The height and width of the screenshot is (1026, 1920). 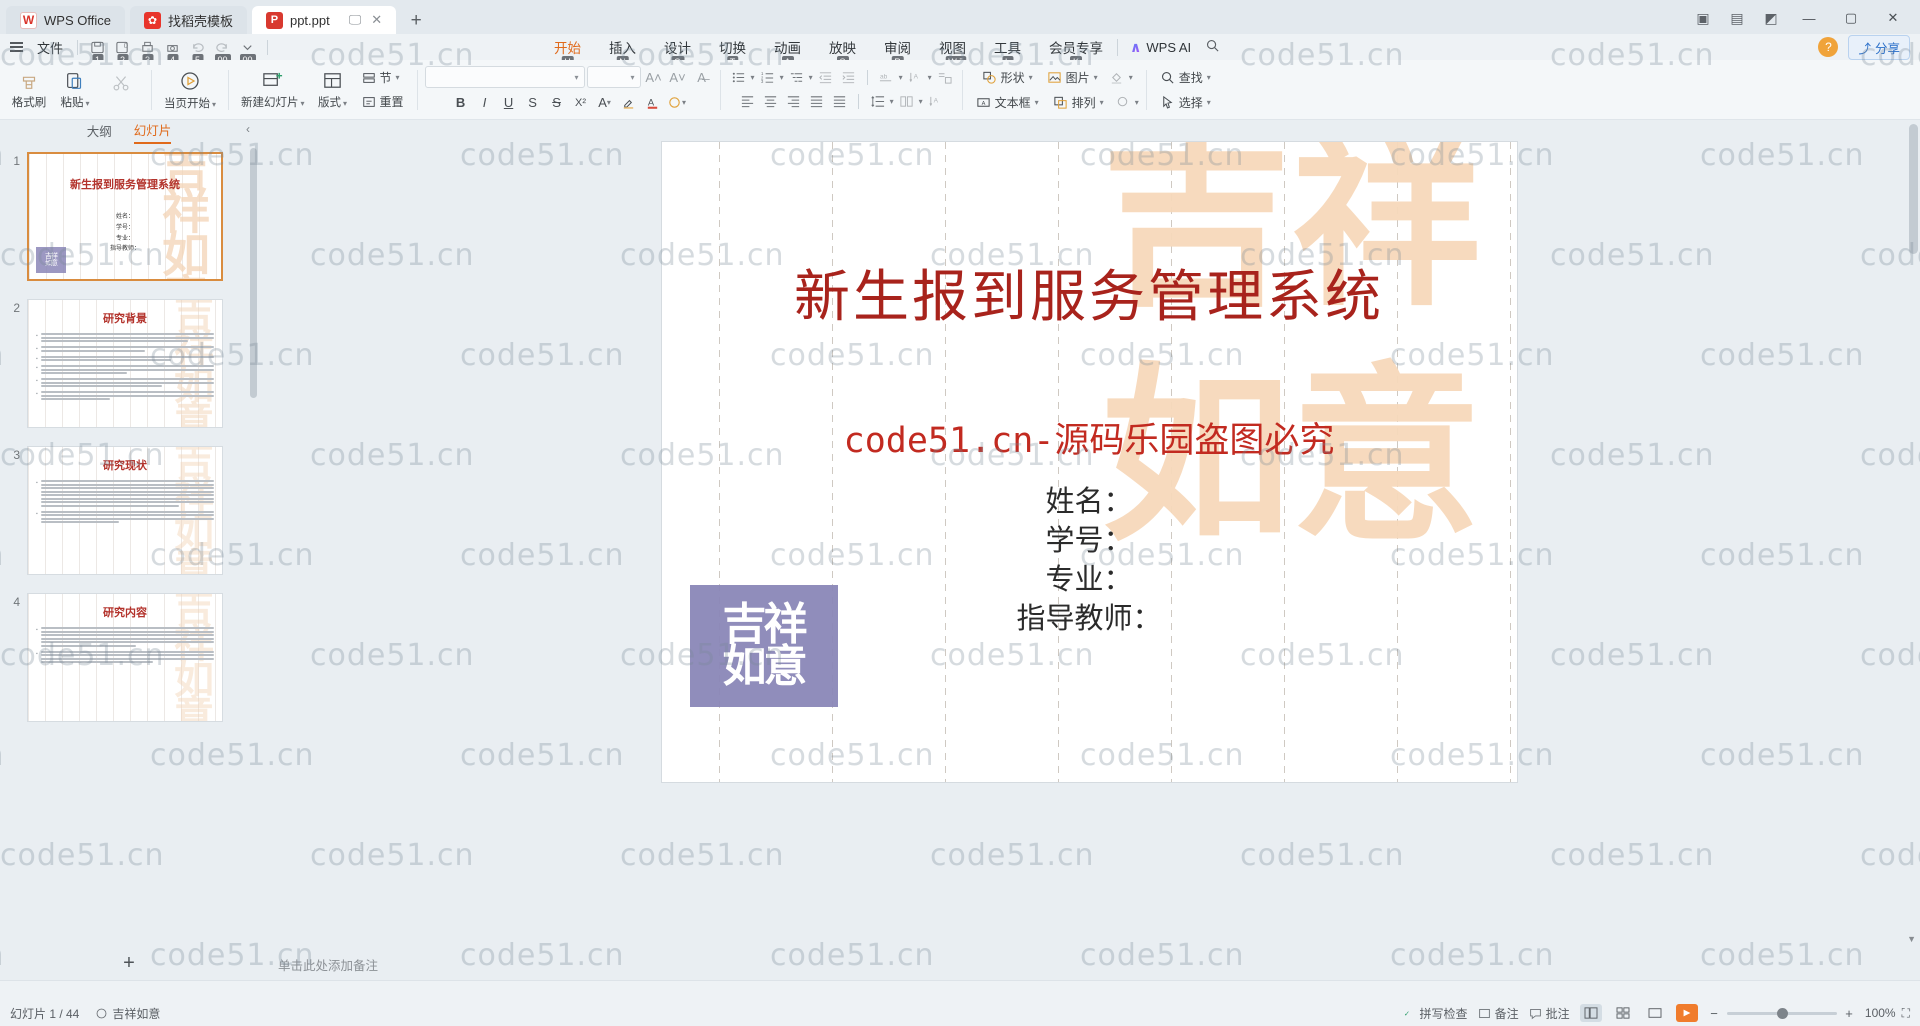 What do you see at coordinates (906, 102) in the screenshot?
I see `columns-icon` at bounding box center [906, 102].